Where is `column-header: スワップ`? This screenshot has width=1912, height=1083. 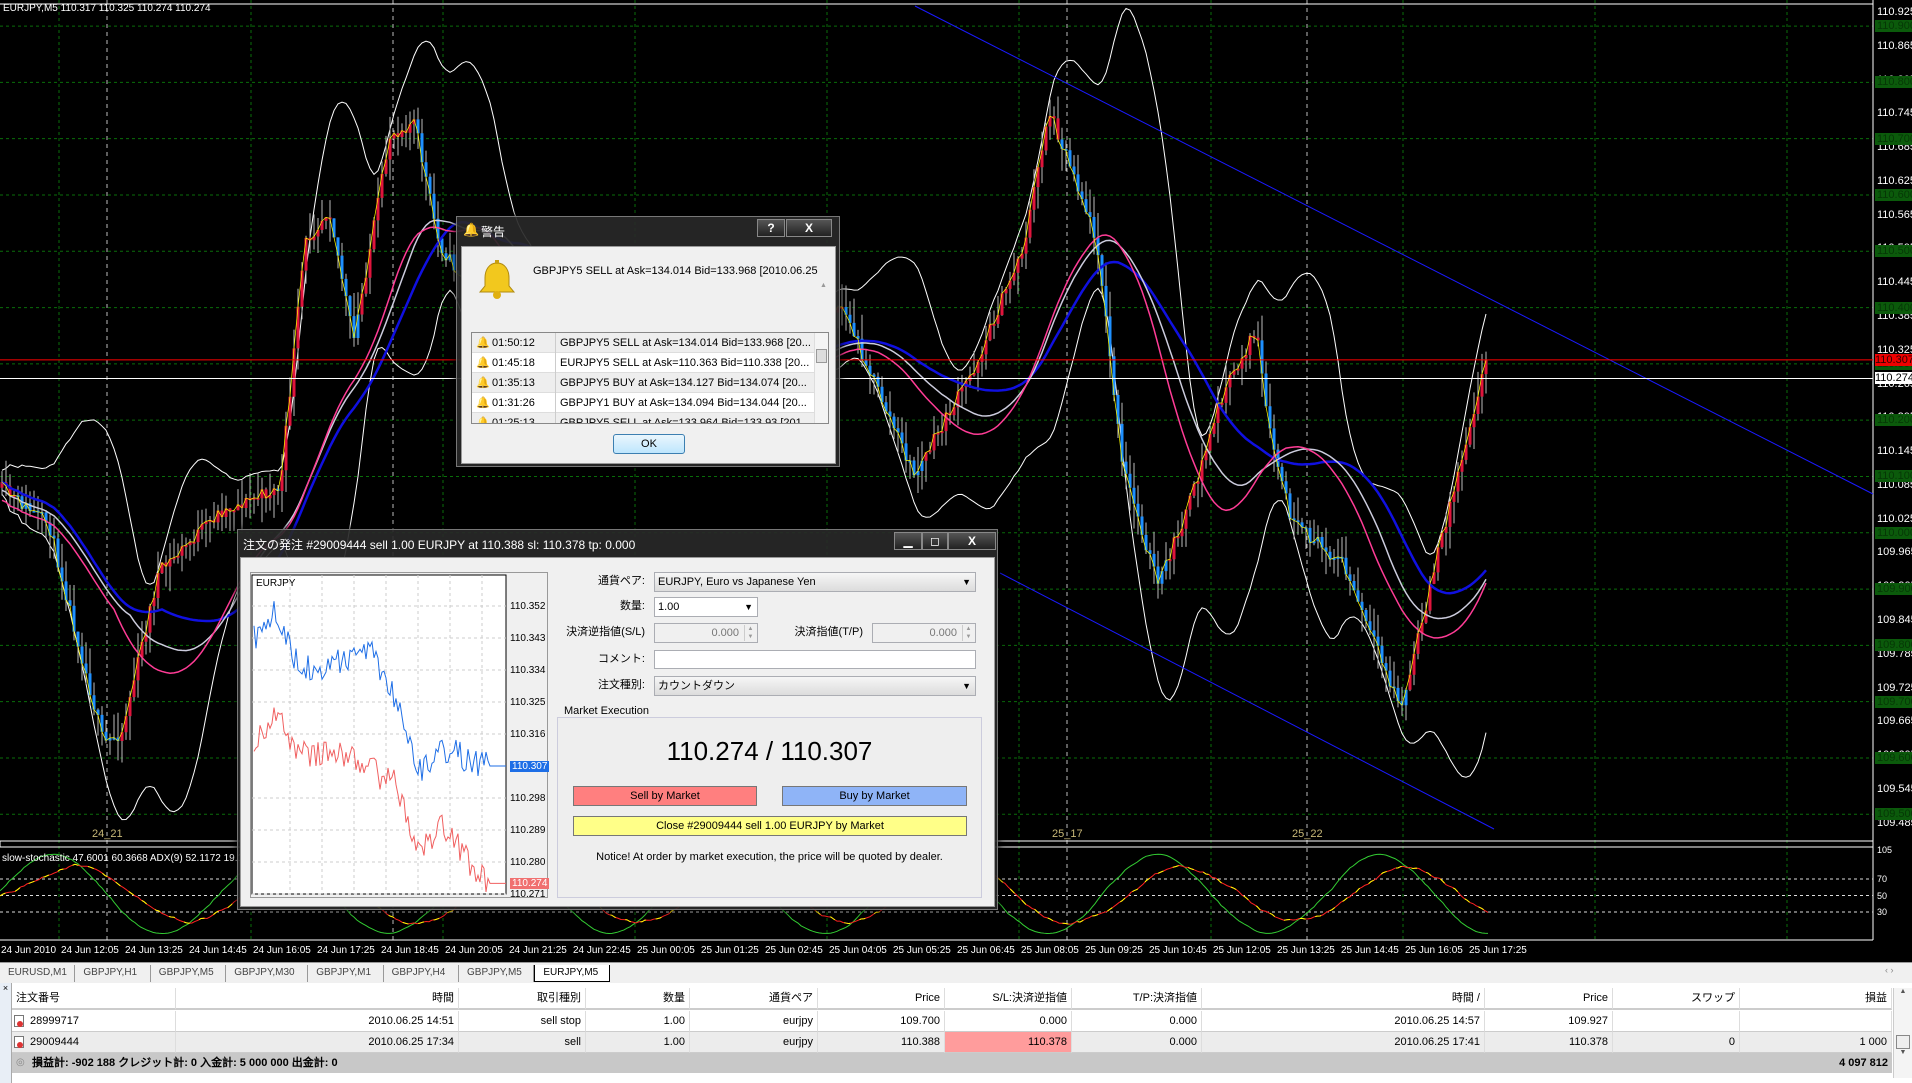 column-header: スワップ is located at coordinates (1676, 999).